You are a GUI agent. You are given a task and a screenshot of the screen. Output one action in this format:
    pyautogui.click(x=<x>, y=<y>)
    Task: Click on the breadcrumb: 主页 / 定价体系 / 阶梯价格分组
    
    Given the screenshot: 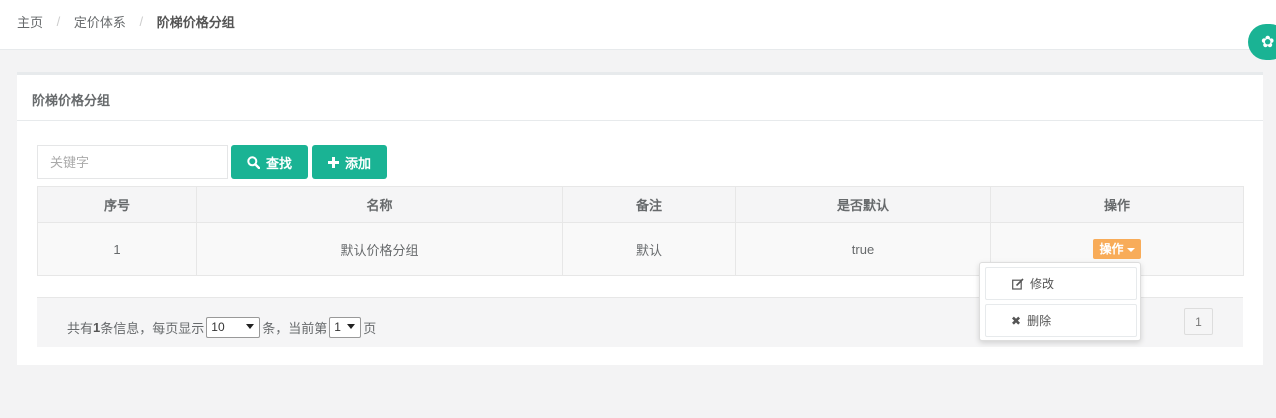 What is the action you would take?
    pyautogui.click(x=126, y=21)
    